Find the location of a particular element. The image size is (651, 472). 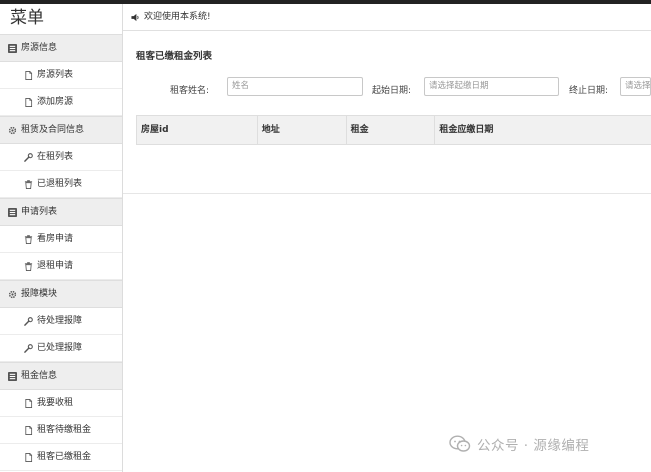

table-header: 房屋id 地址 租金 租金应缴日期 is located at coordinates (393, 130).